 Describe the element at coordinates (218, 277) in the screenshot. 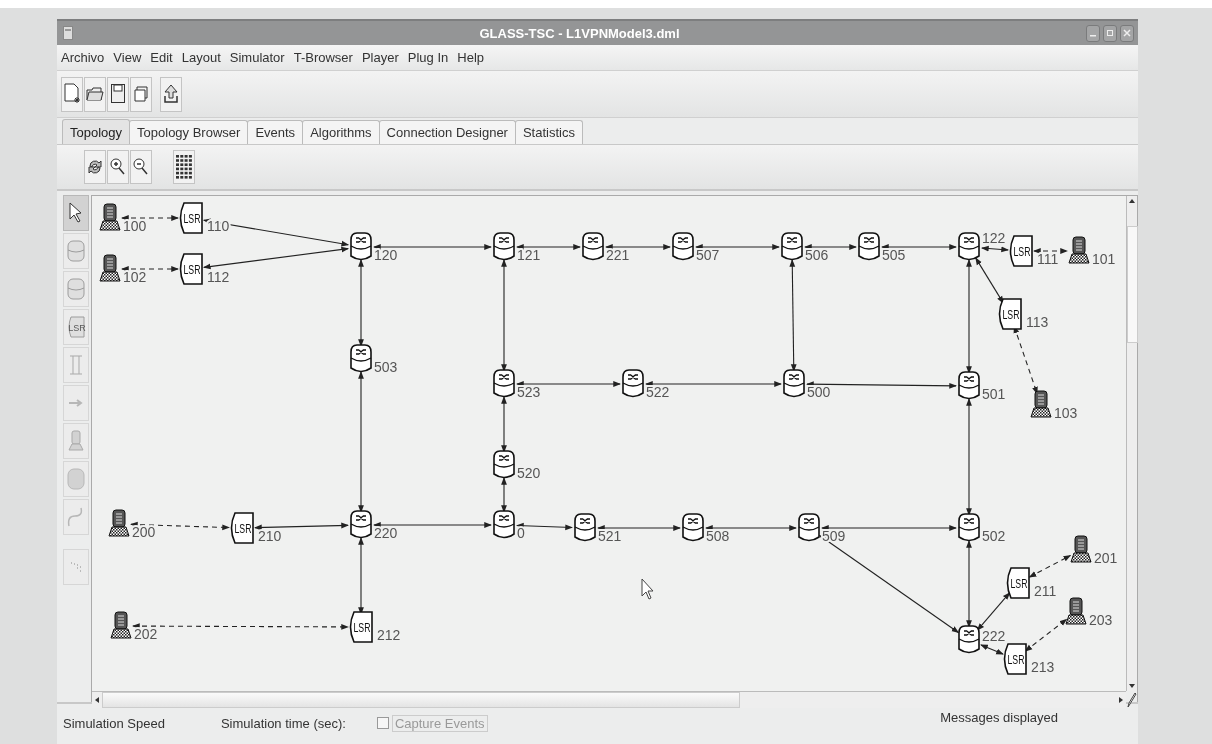

I see `node-label: 112` at that location.